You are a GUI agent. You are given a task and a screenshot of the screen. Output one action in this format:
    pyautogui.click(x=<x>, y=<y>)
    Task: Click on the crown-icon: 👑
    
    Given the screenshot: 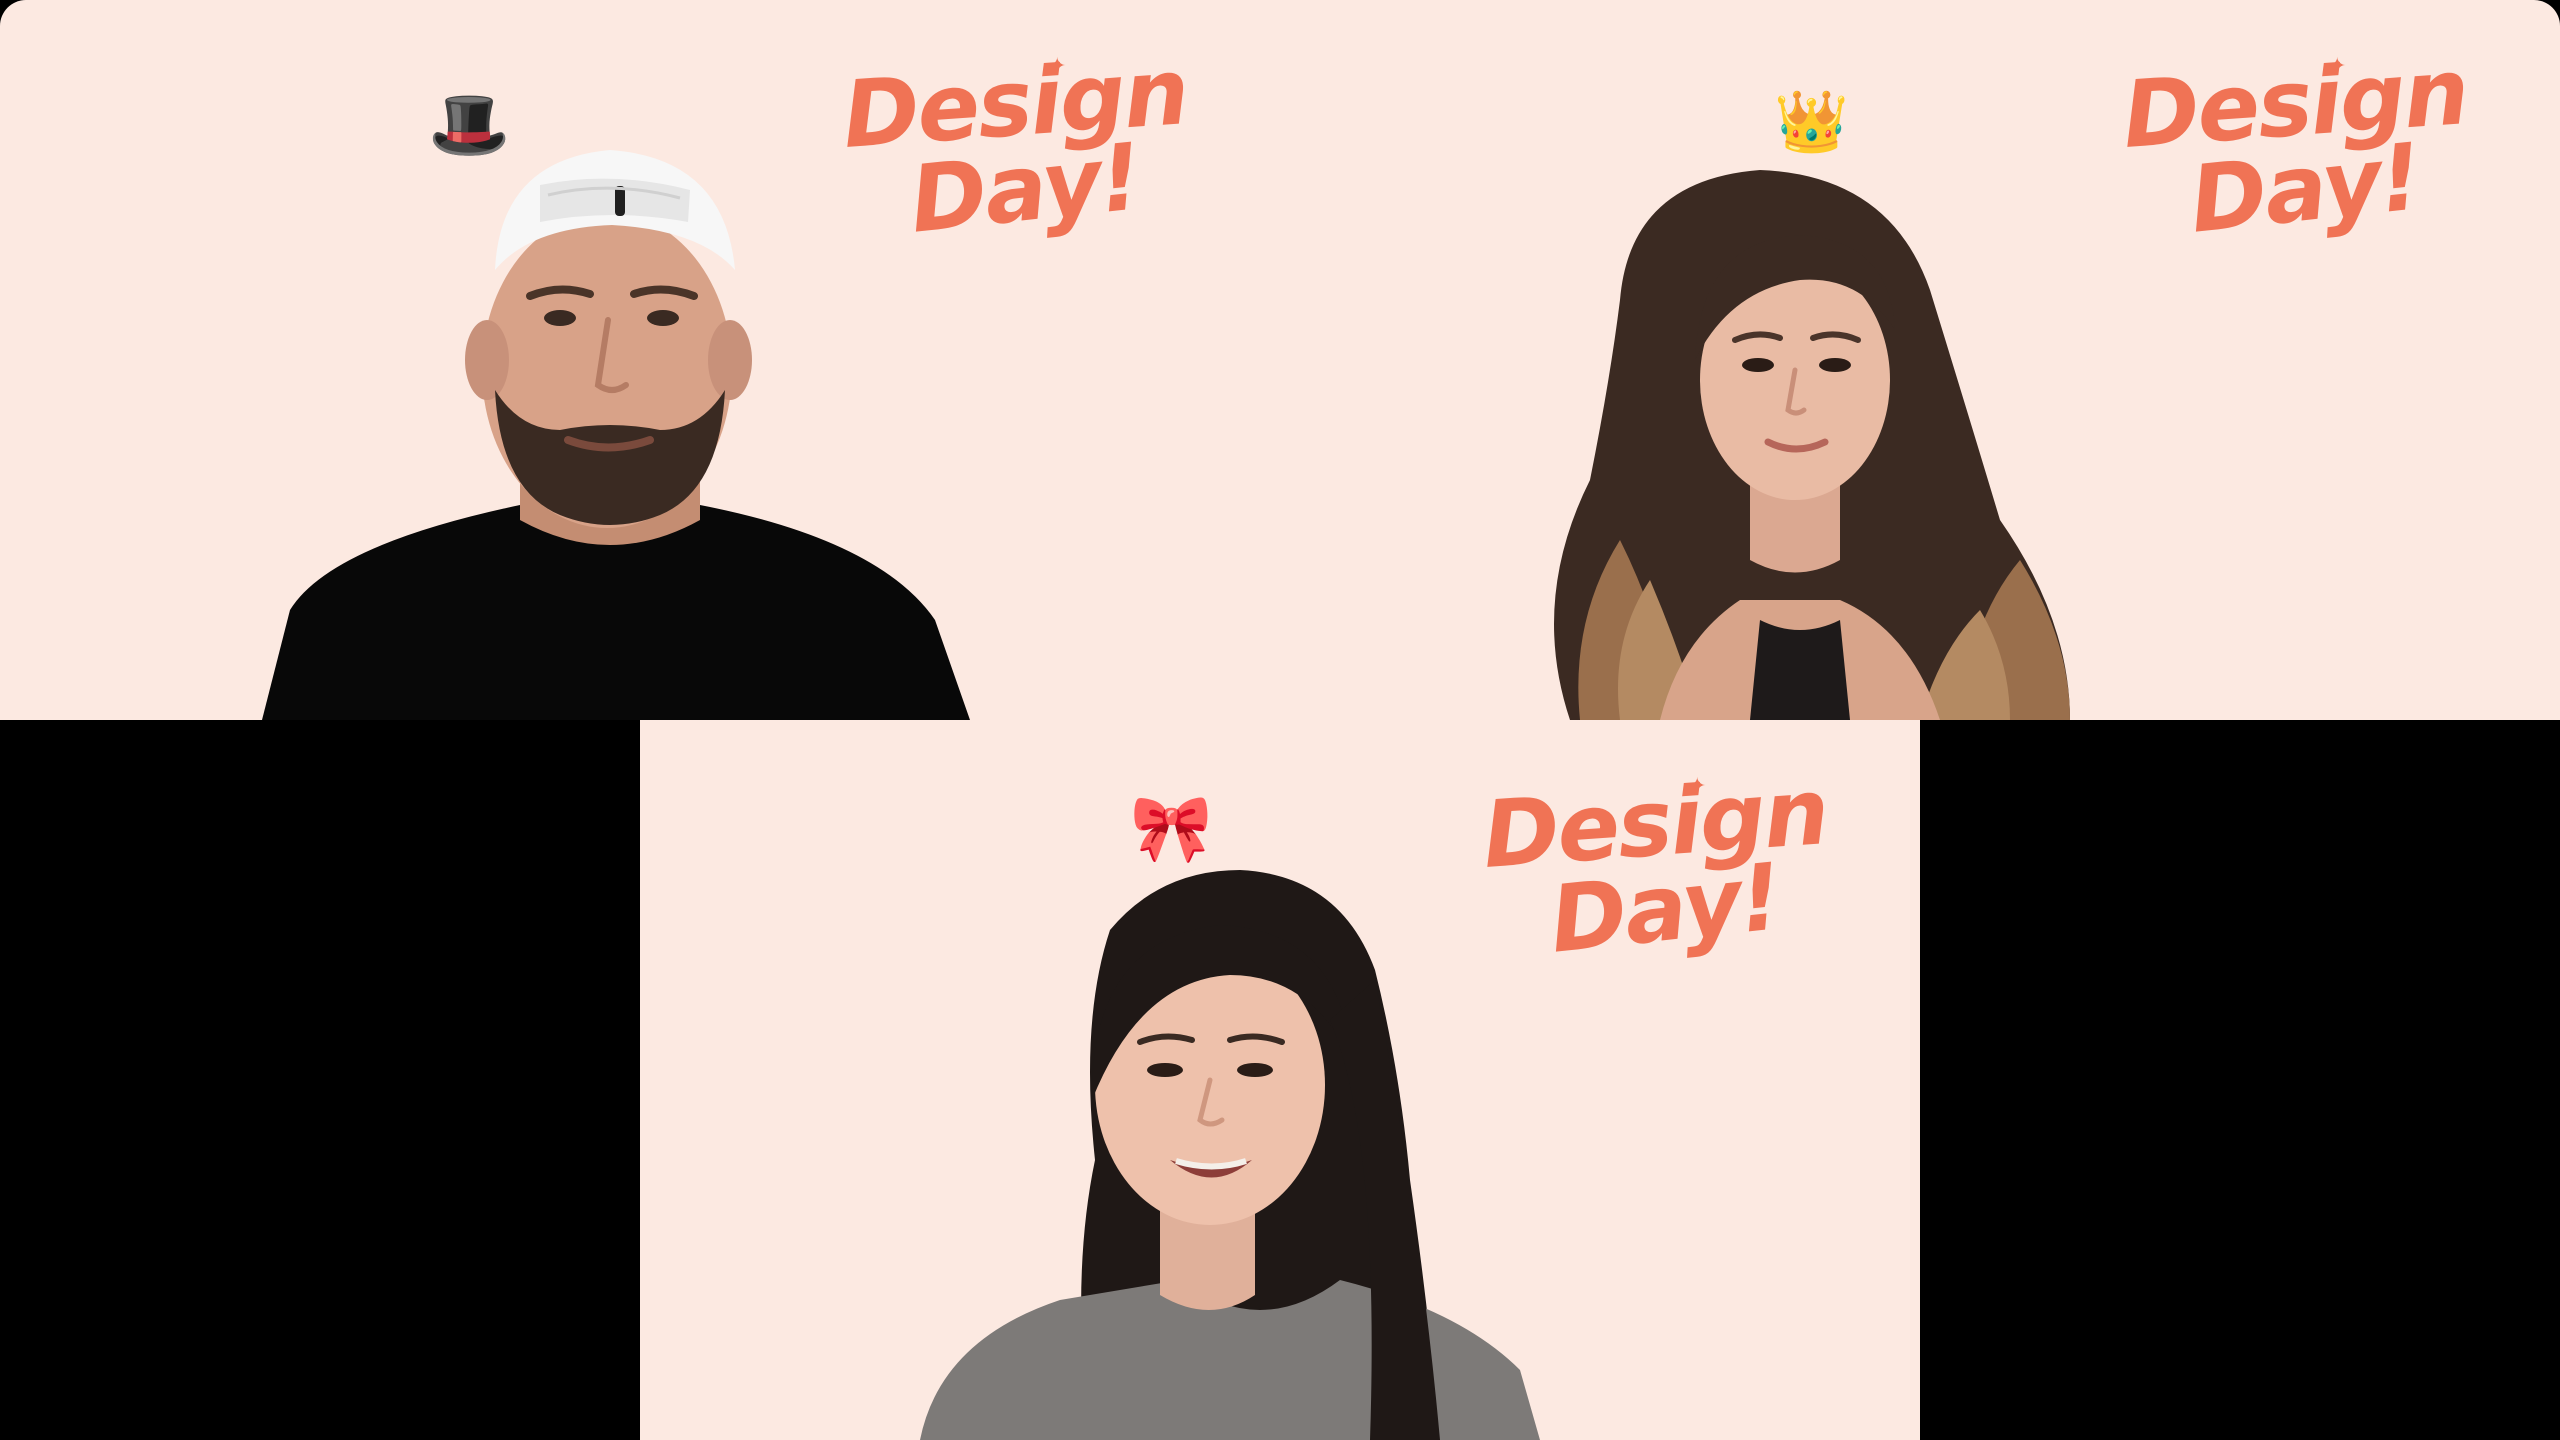 What is the action you would take?
    pyautogui.click(x=1811, y=122)
    